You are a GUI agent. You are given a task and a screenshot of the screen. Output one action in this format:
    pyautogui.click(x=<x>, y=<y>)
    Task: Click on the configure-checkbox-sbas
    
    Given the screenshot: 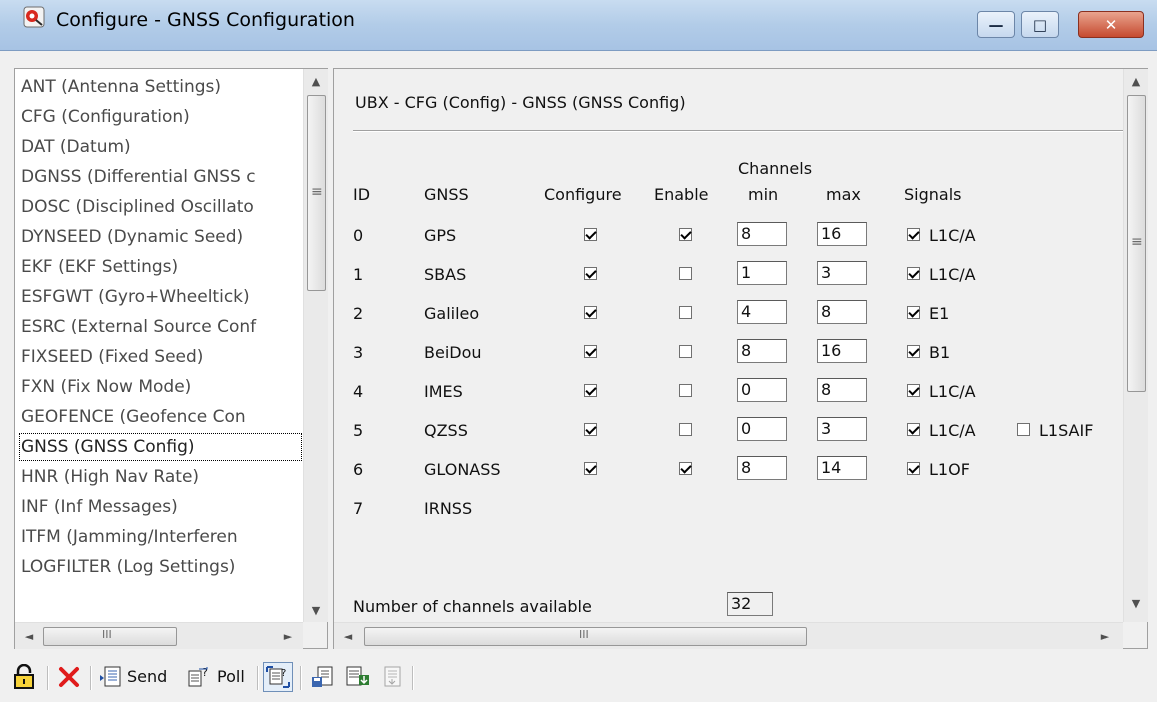 What is the action you would take?
    pyautogui.click(x=590, y=273)
    